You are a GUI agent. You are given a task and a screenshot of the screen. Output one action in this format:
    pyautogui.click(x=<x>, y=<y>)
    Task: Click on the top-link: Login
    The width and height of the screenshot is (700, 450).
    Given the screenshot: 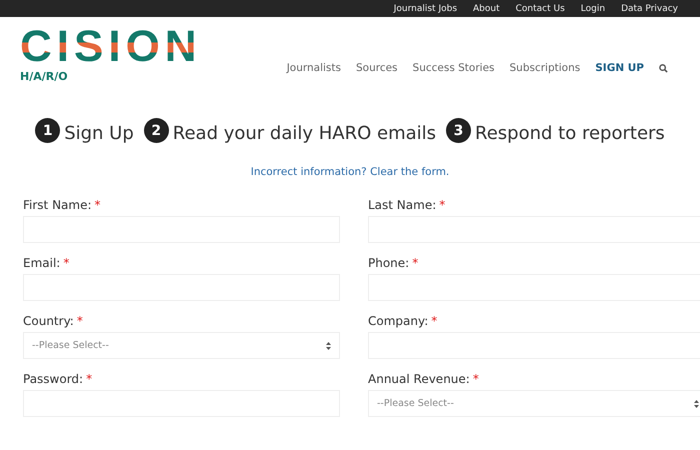 What is the action you would take?
    pyautogui.click(x=593, y=9)
    